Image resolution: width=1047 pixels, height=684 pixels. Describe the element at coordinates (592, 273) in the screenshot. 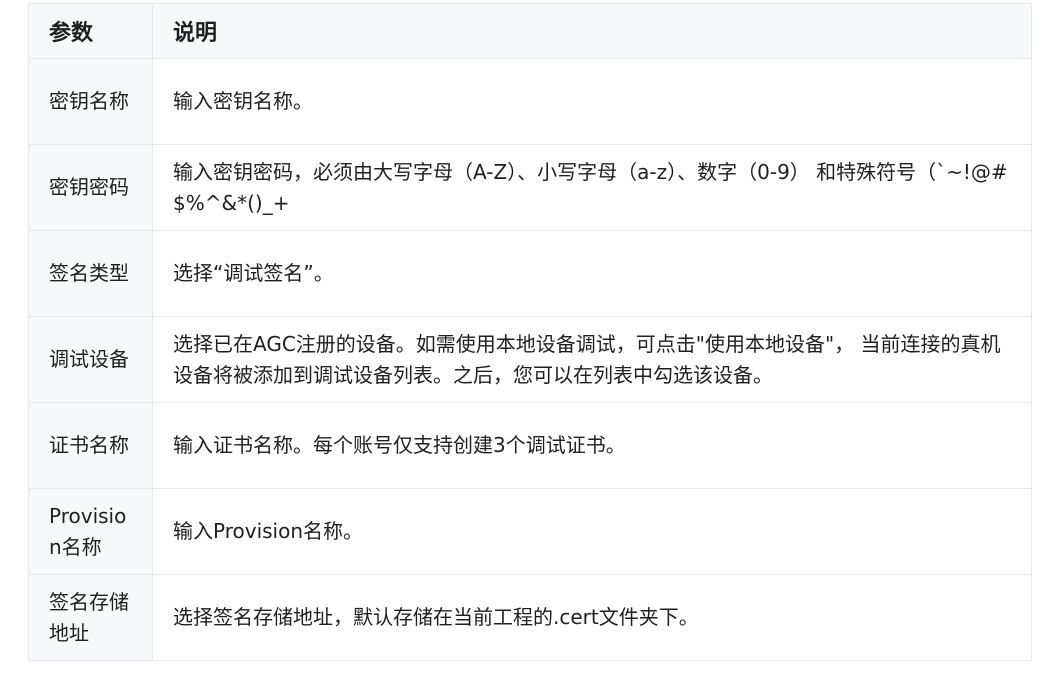

I see `desc-cell: 选择“调试签名”。` at that location.